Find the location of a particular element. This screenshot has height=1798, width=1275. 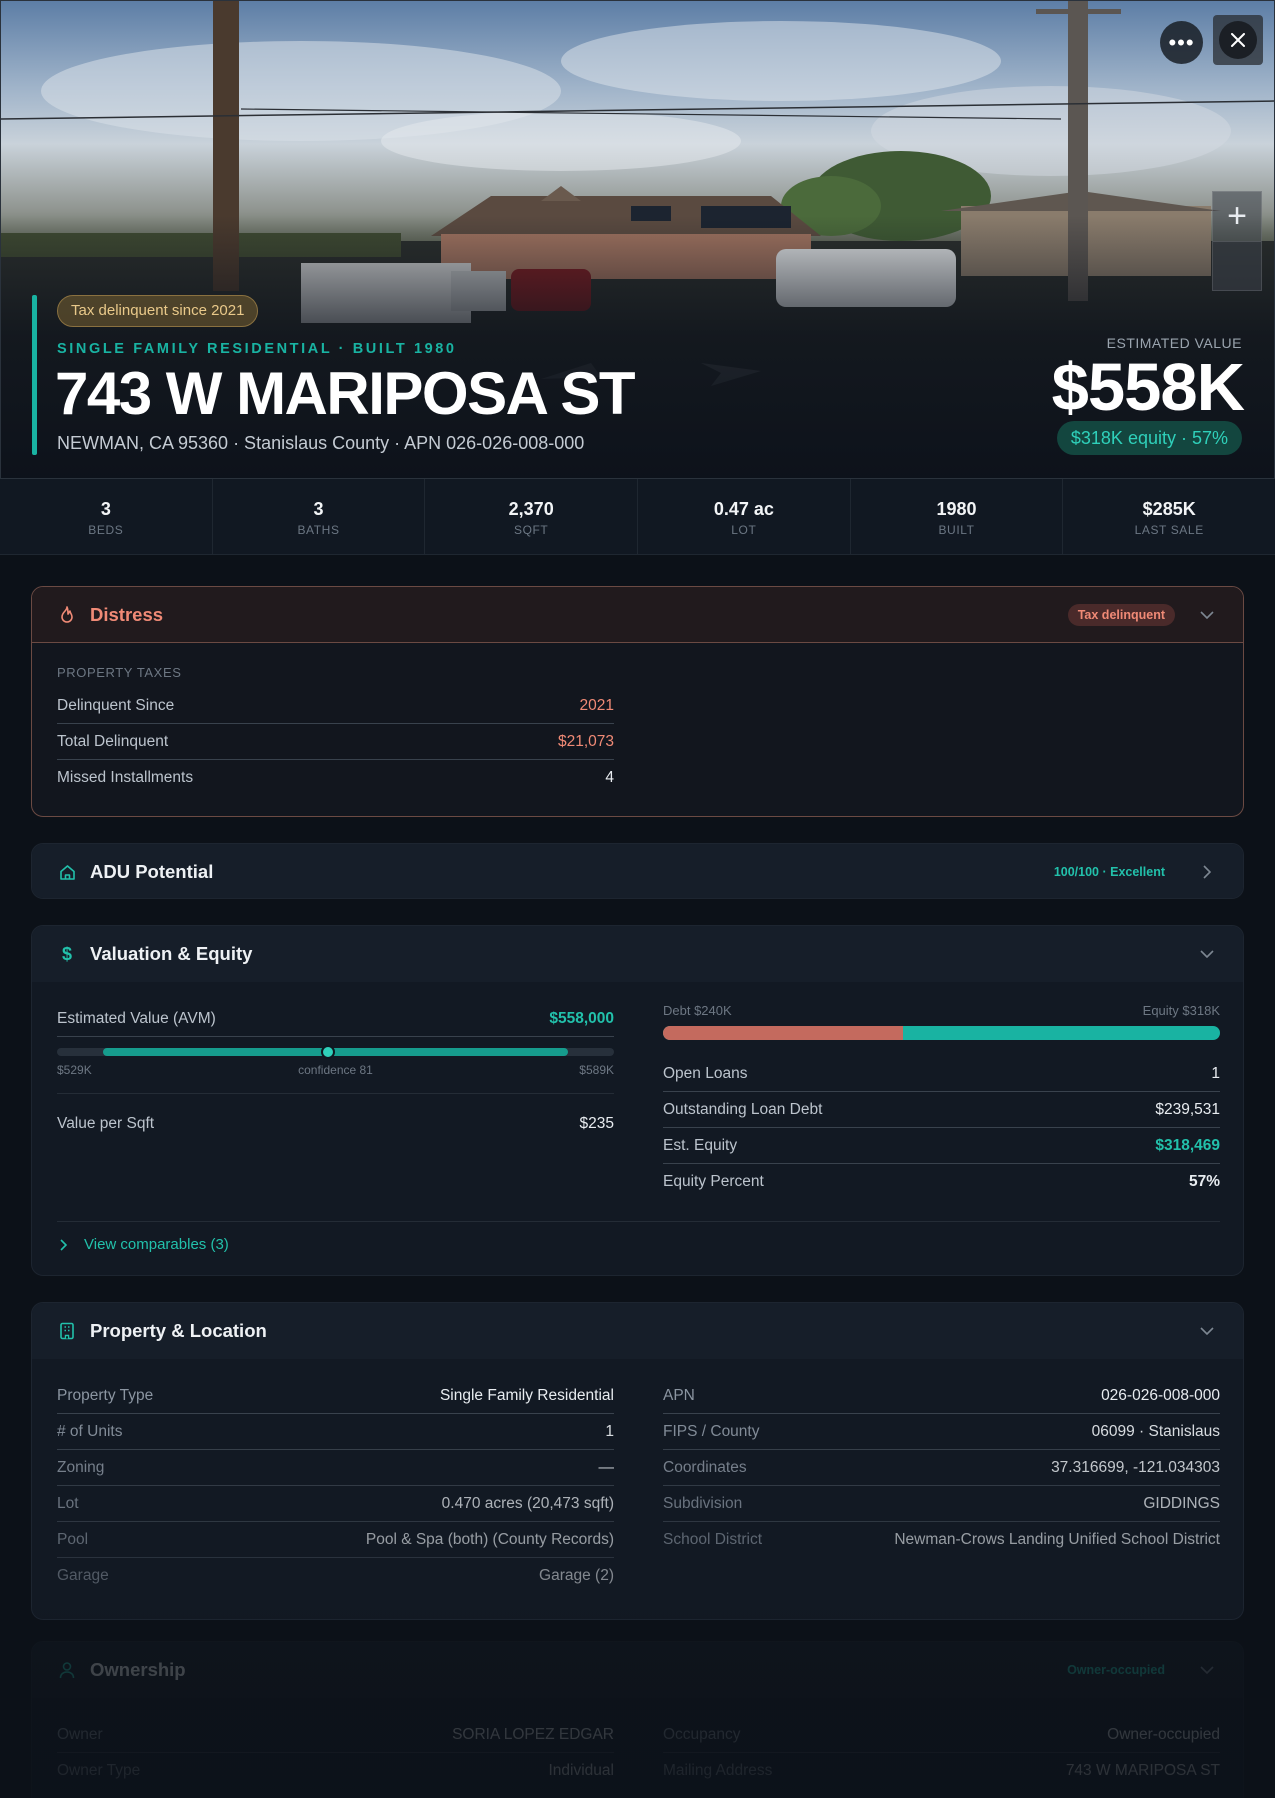

row-label: Open Loans is located at coordinates (705, 1073).